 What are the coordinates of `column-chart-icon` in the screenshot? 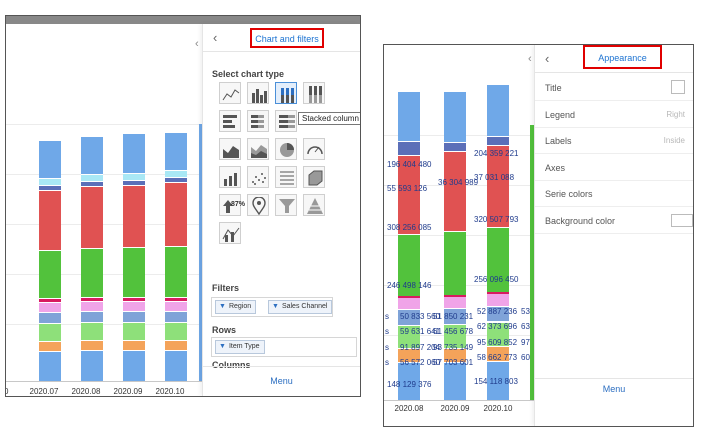 It's located at (259, 96).